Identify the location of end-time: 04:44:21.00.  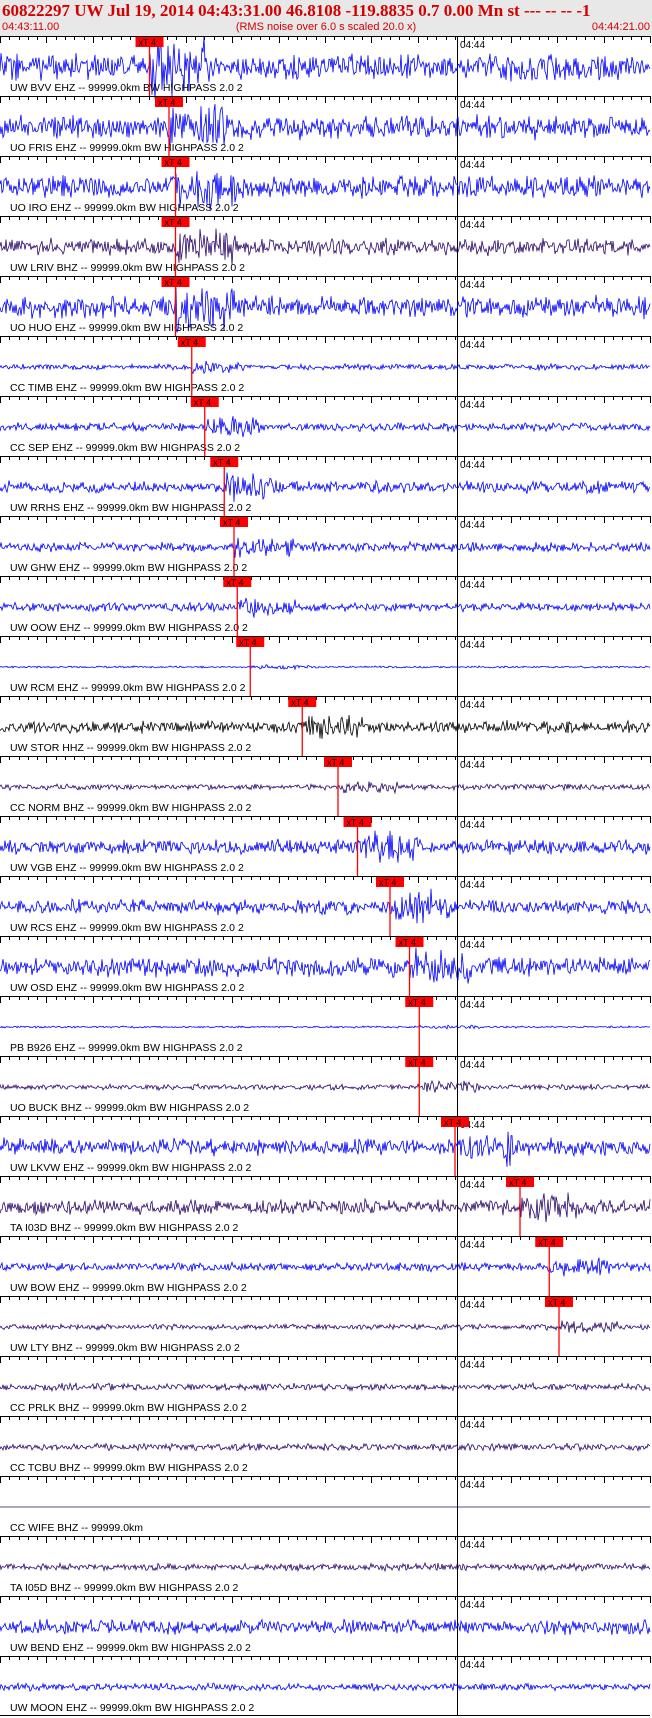
(620, 27).